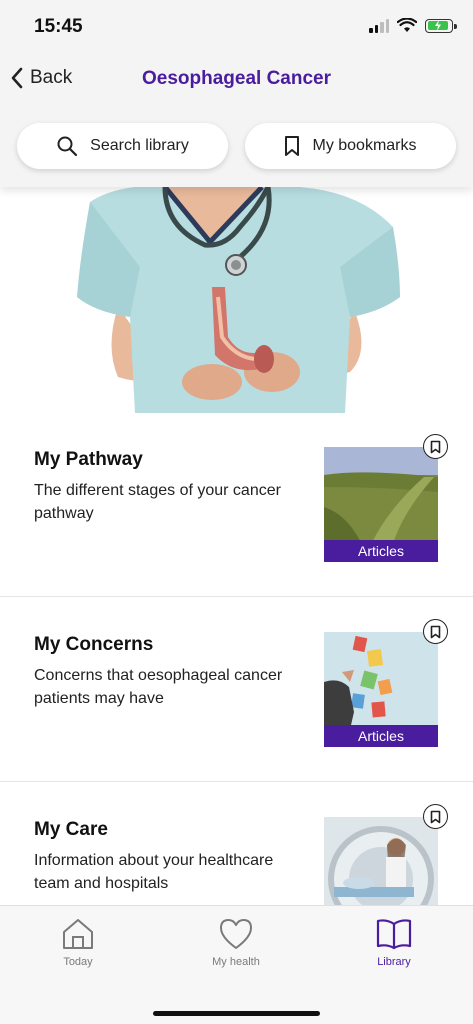 This screenshot has width=473, height=1024. What do you see at coordinates (94, 644) in the screenshot?
I see `section-title: My Concerns` at bounding box center [94, 644].